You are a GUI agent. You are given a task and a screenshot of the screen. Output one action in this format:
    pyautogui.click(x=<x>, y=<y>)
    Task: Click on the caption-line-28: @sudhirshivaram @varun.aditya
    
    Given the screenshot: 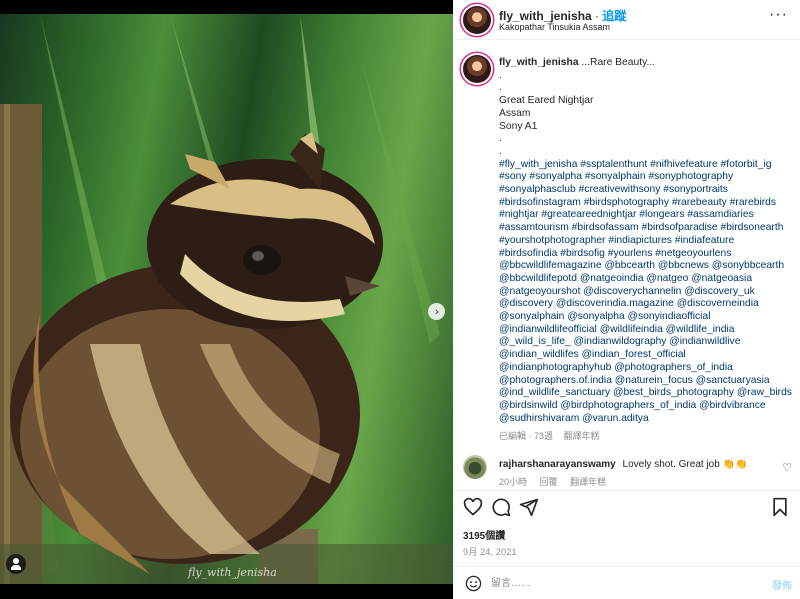 What is the action you would take?
    pyautogui.click(x=645, y=419)
    